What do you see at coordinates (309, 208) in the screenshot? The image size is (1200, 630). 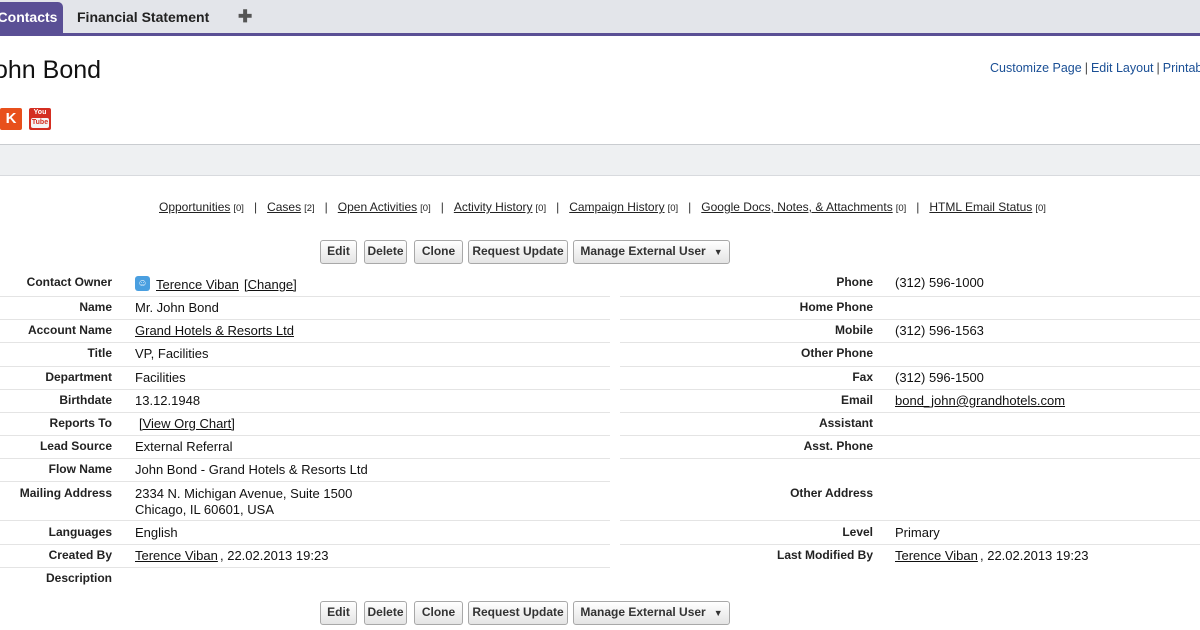 I see `related-count: [2]` at bounding box center [309, 208].